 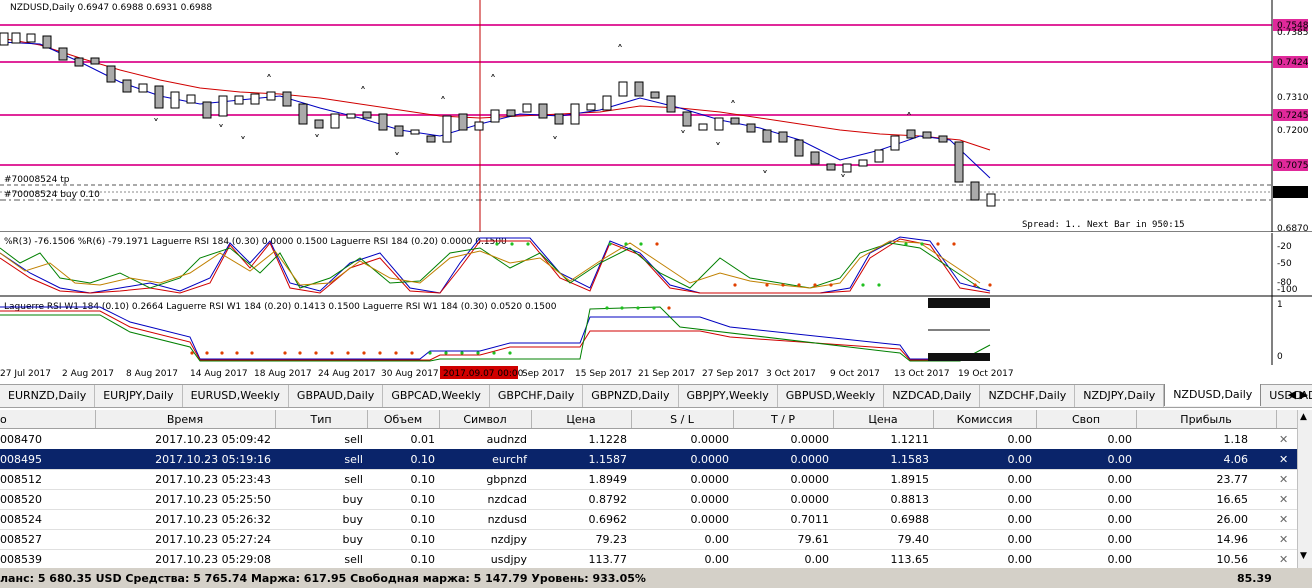 What do you see at coordinates (21, 459) in the screenshot?
I see `table-cell: 008495` at bounding box center [21, 459].